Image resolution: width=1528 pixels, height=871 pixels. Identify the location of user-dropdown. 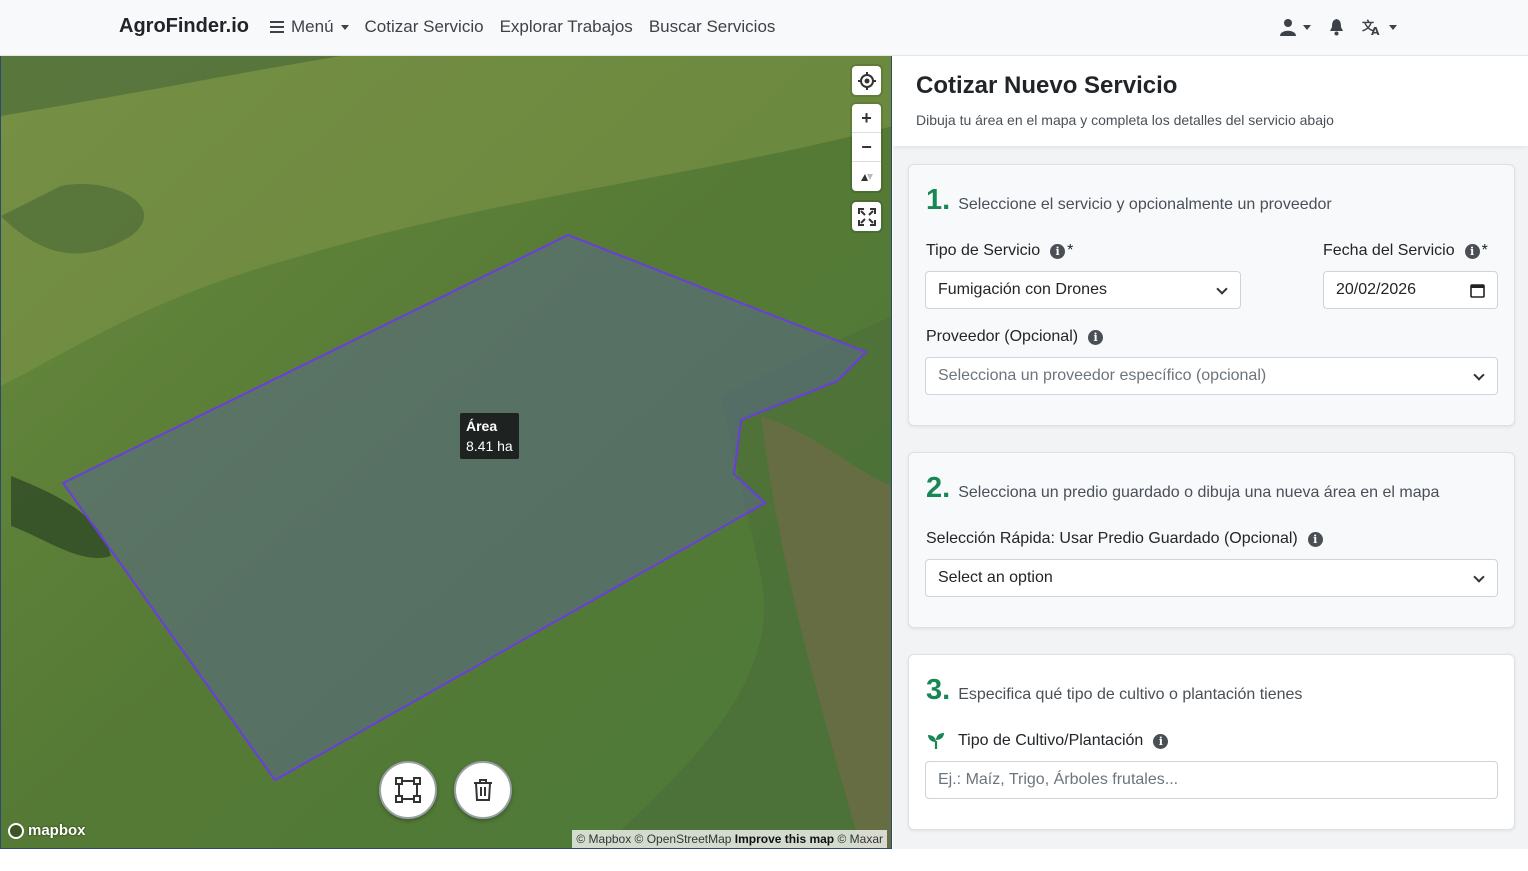
(1295, 27).